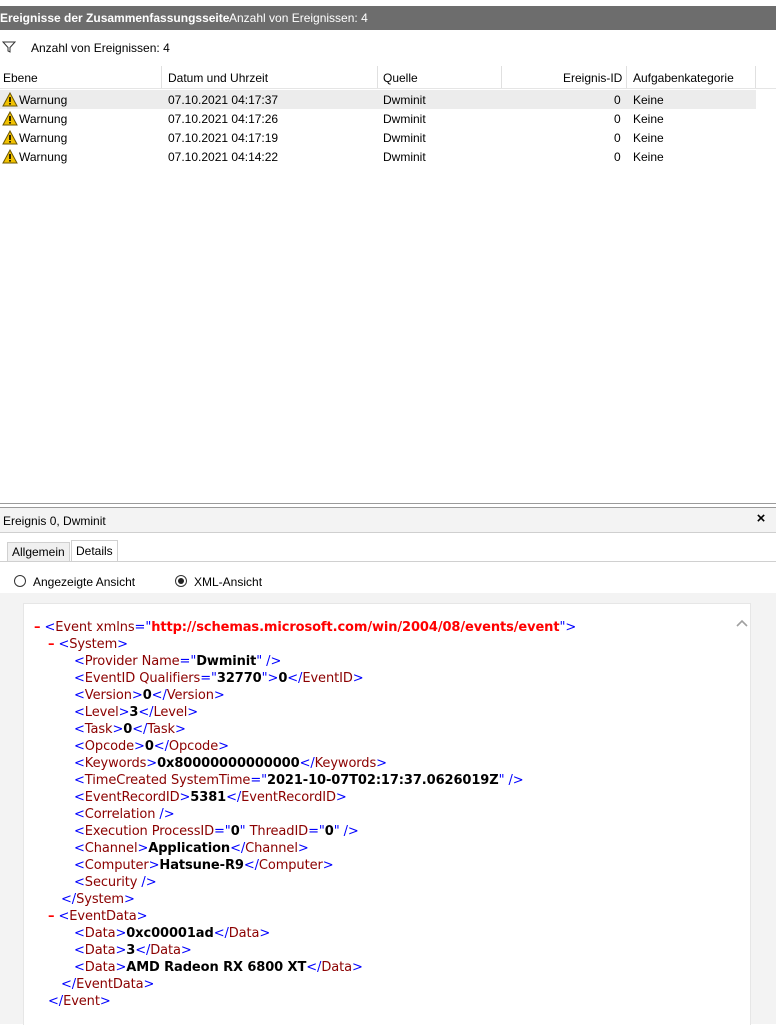 The height and width of the screenshot is (1025, 776). What do you see at coordinates (38, 551) in the screenshot?
I see `tab-general: Allgemein` at bounding box center [38, 551].